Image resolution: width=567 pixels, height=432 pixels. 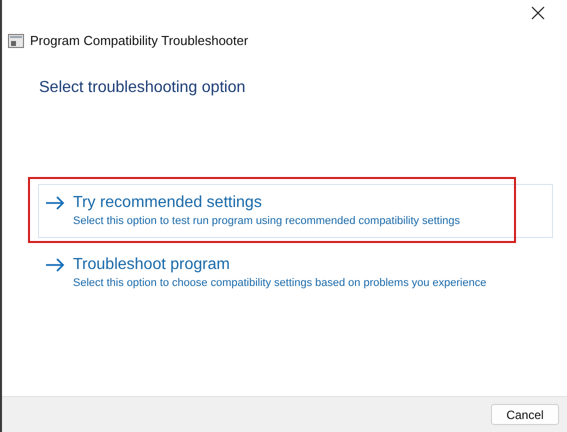 What do you see at coordinates (525, 414) in the screenshot?
I see `cancel-button: Cancel` at bounding box center [525, 414].